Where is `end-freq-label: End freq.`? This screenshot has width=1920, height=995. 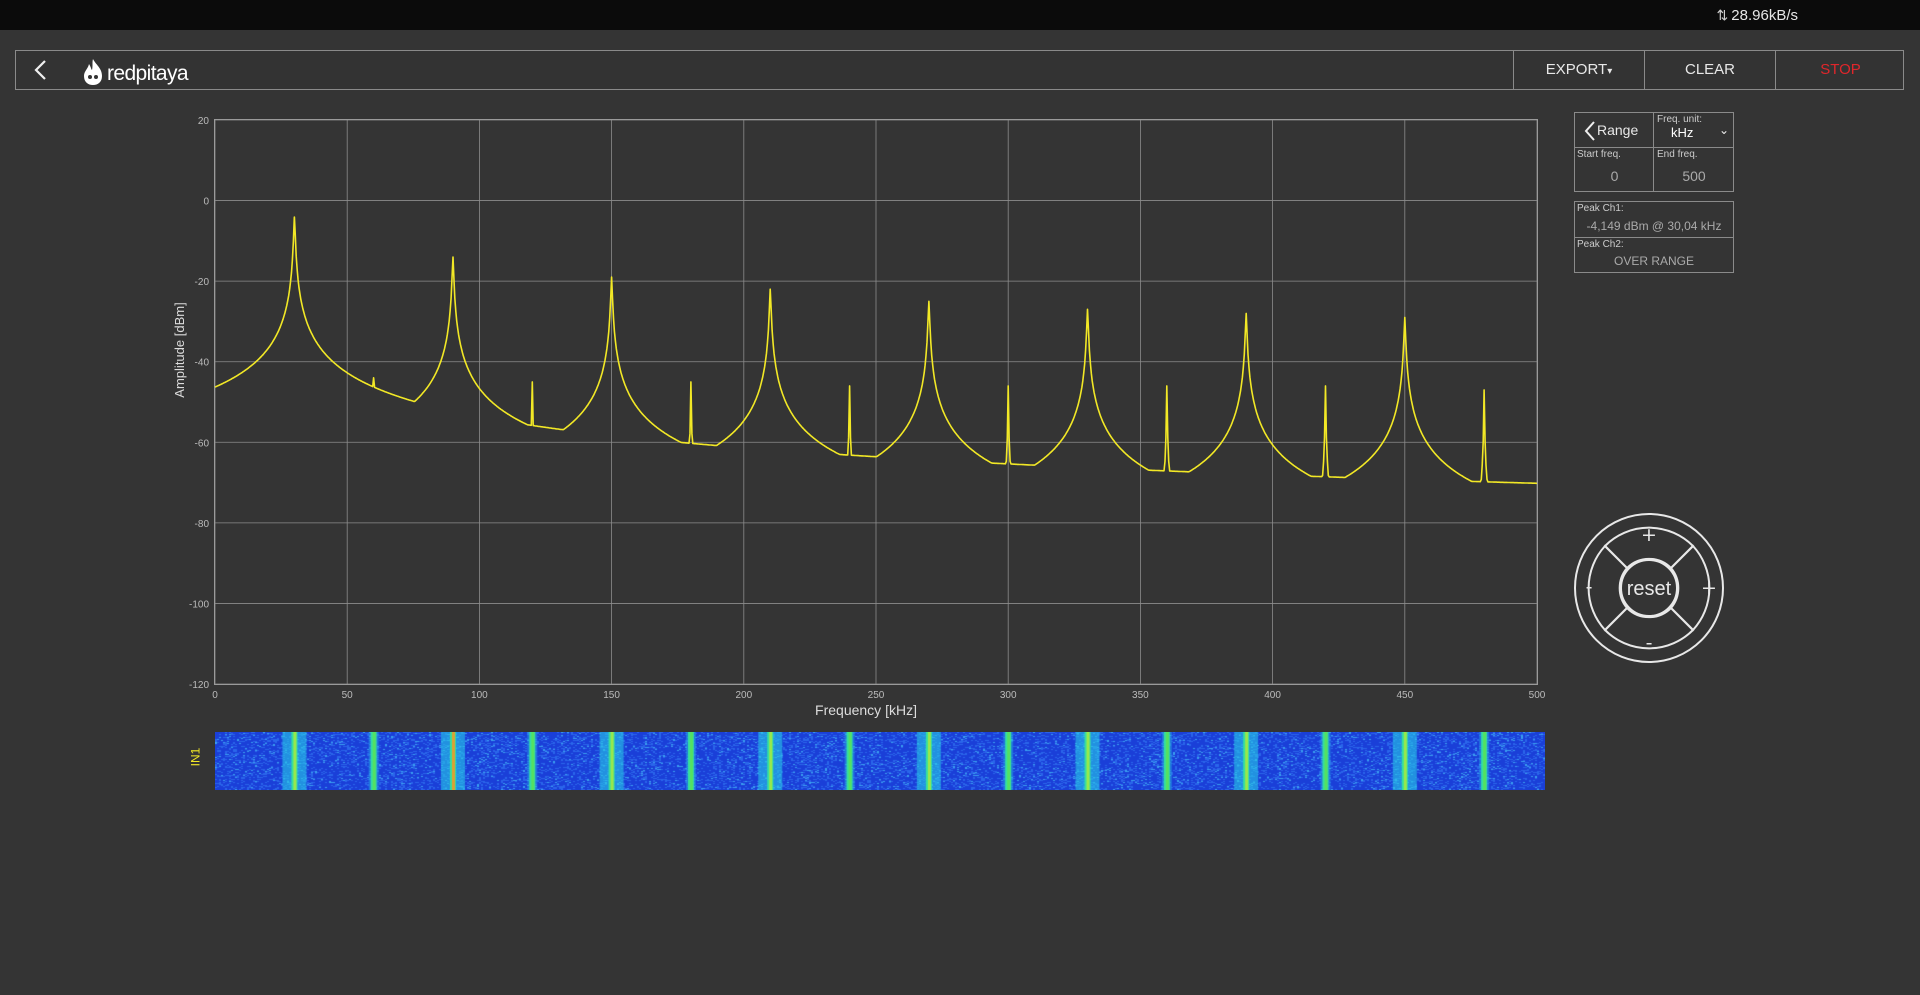 end-freq-label: End freq. is located at coordinates (1677, 154).